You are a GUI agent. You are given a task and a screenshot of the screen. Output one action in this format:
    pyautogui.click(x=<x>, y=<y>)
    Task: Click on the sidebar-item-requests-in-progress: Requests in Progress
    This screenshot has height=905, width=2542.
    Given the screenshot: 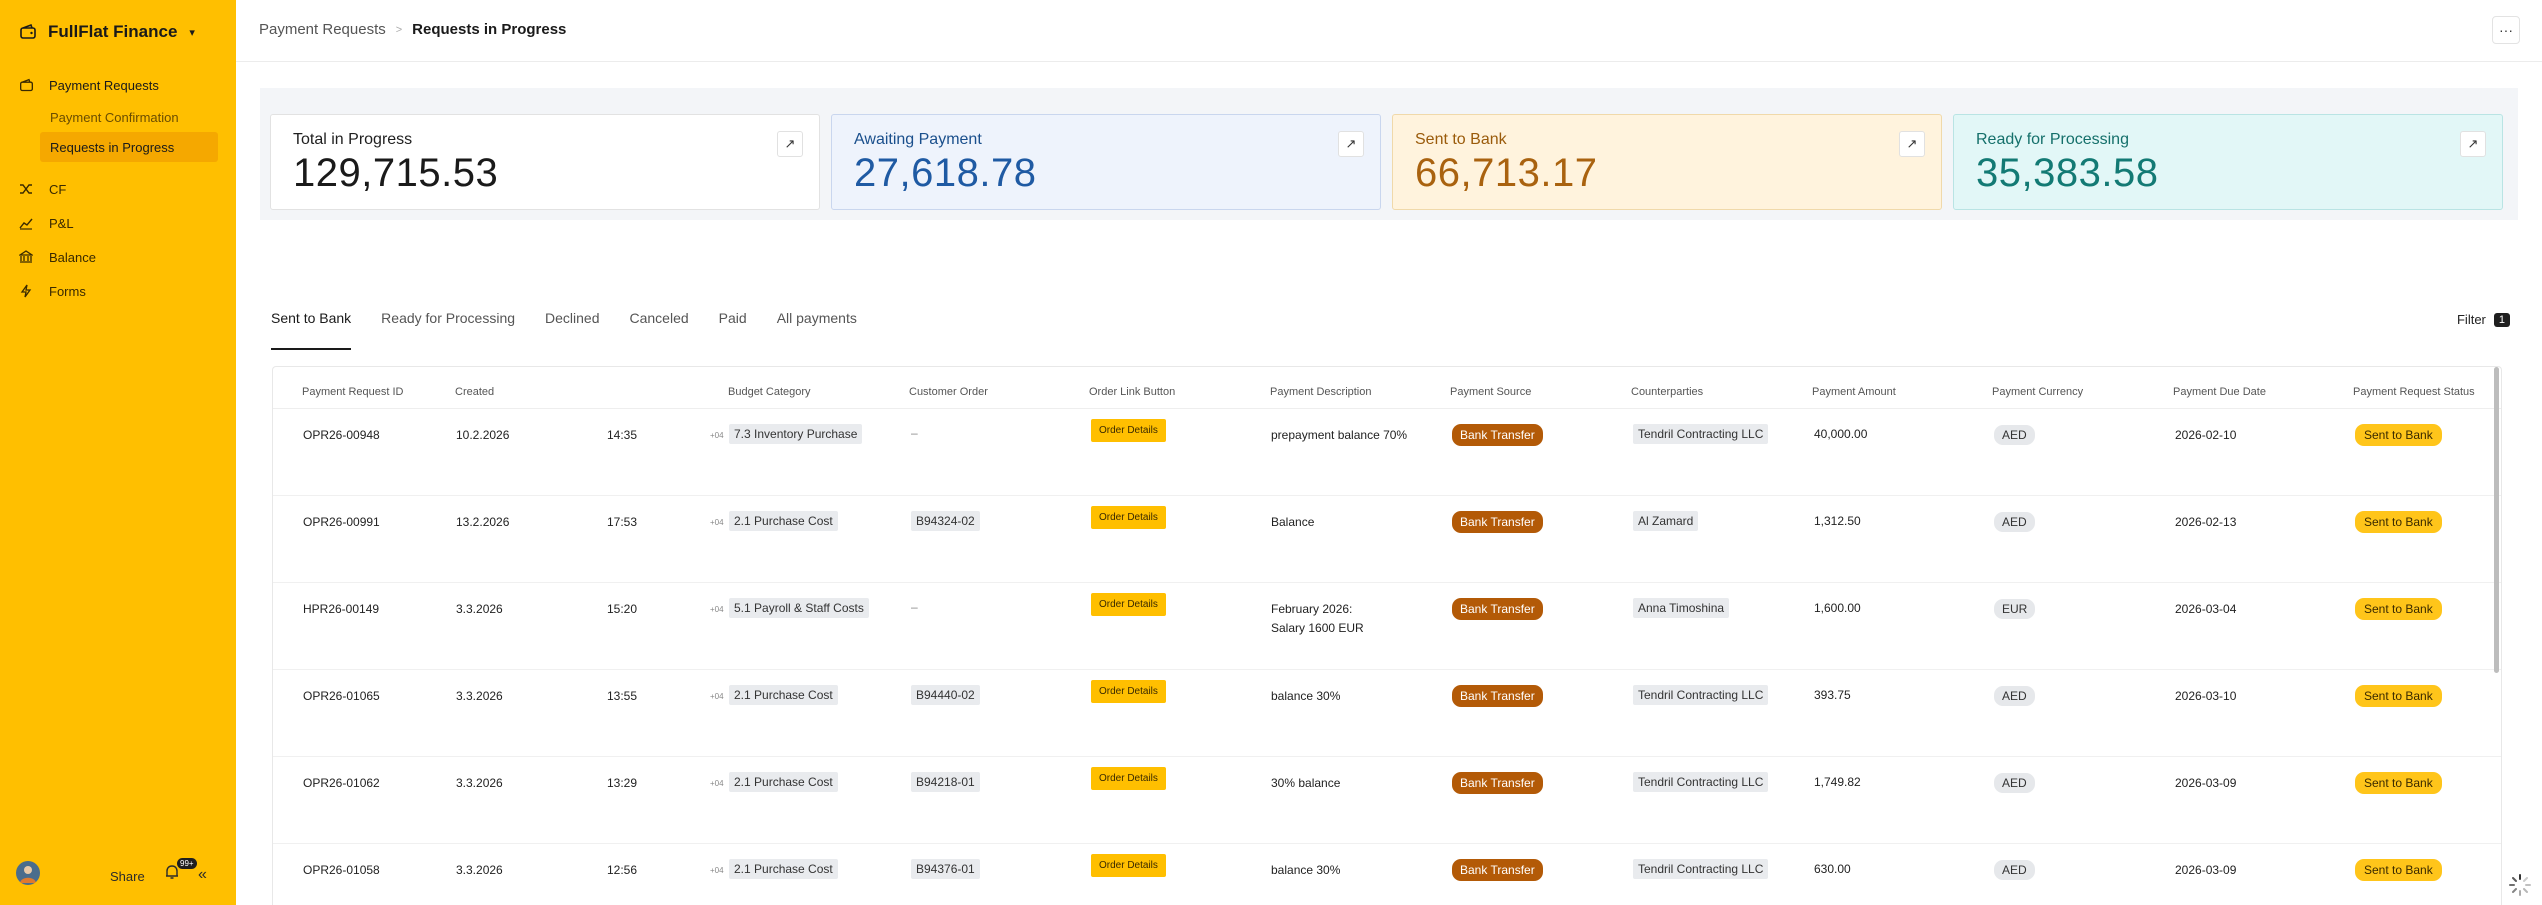 What is the action you would take?
    pyautogui.click(x=129, y=147)
    